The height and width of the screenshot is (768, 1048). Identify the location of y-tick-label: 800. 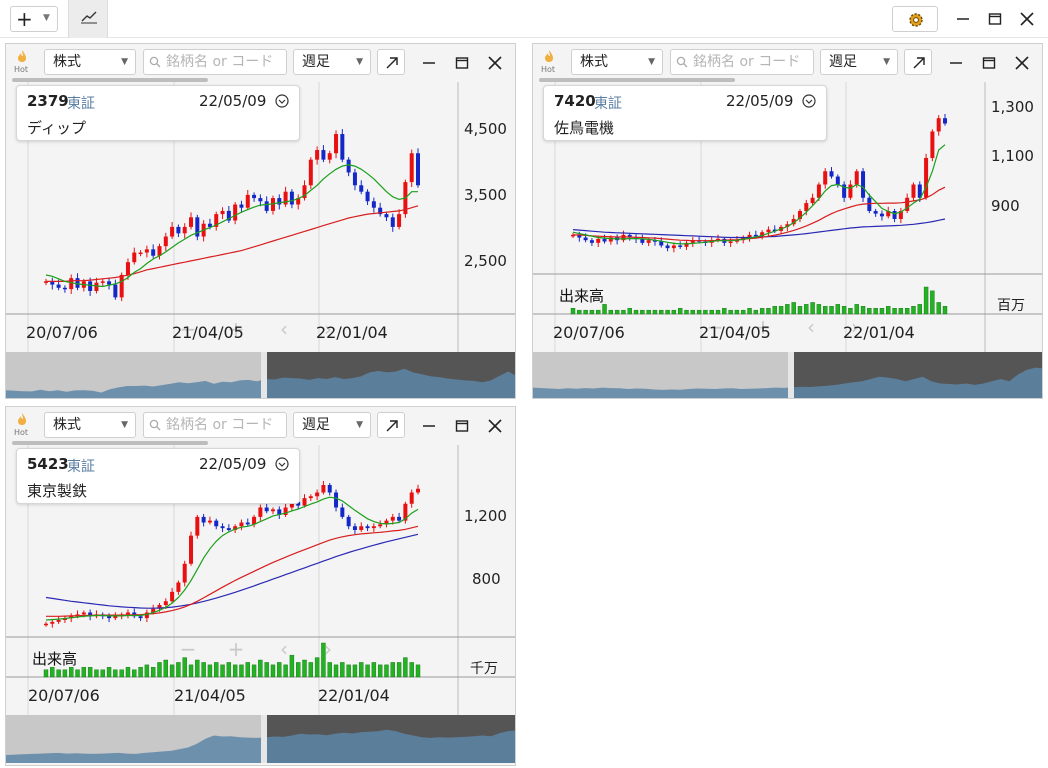
(486, 579).